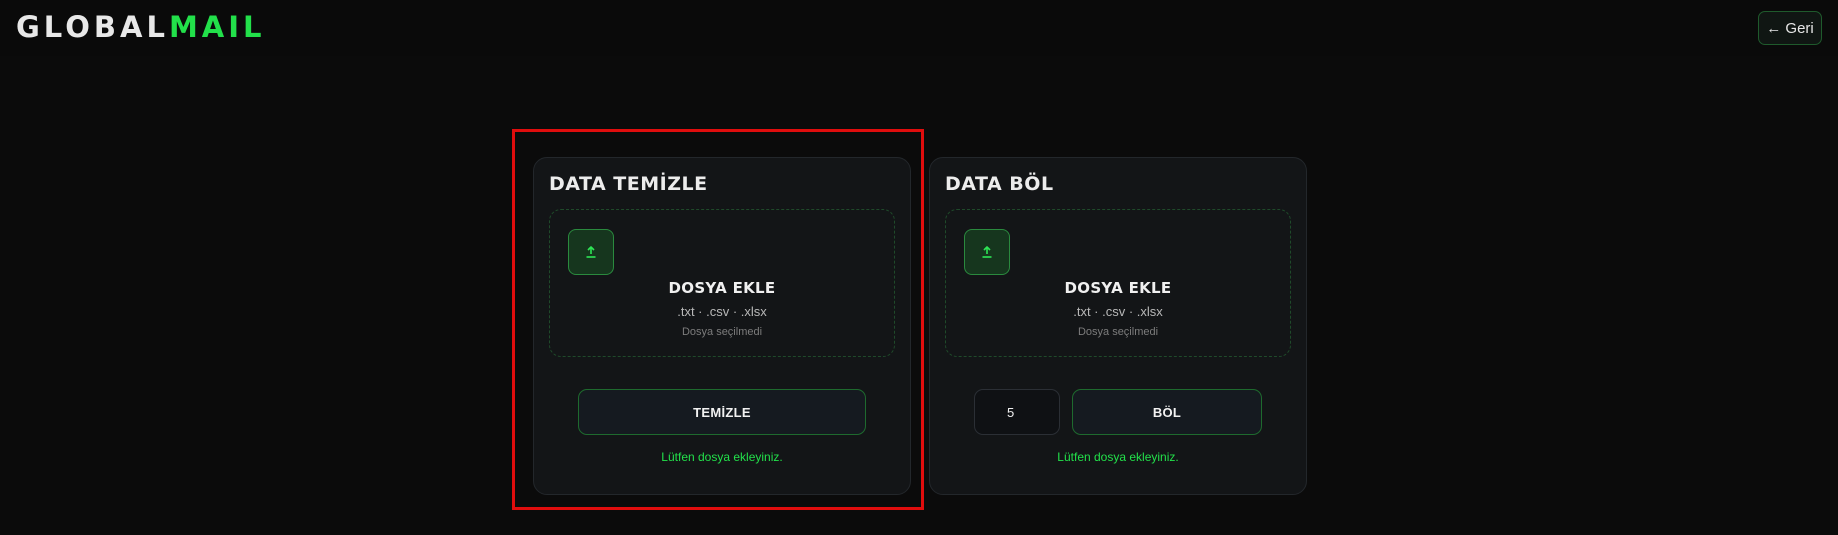 The height and width of the screenshot is (535, 1838). What do you see at coordinates (919, 28) in the screenshot?
I see `top-bar: GLOBALMAIL ← Geri` at bounding box center [919, 28].